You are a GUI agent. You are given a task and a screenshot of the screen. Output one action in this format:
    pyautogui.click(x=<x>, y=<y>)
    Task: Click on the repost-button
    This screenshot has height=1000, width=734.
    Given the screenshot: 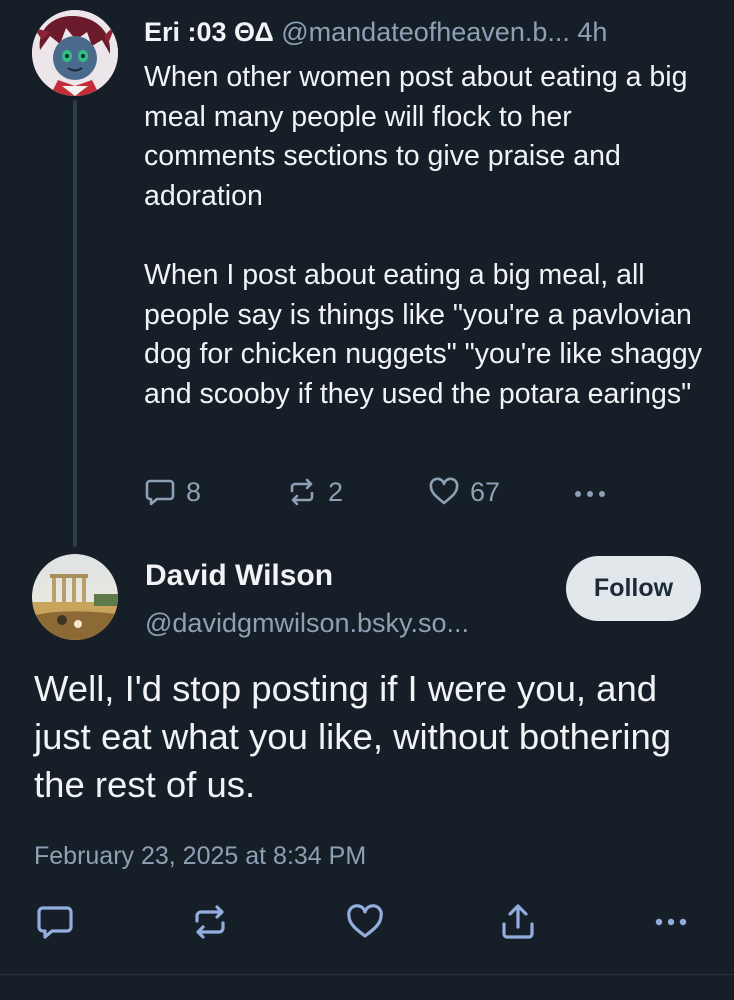 What is the action you would take?
    pyautogui.click(x=210, y=924)
    